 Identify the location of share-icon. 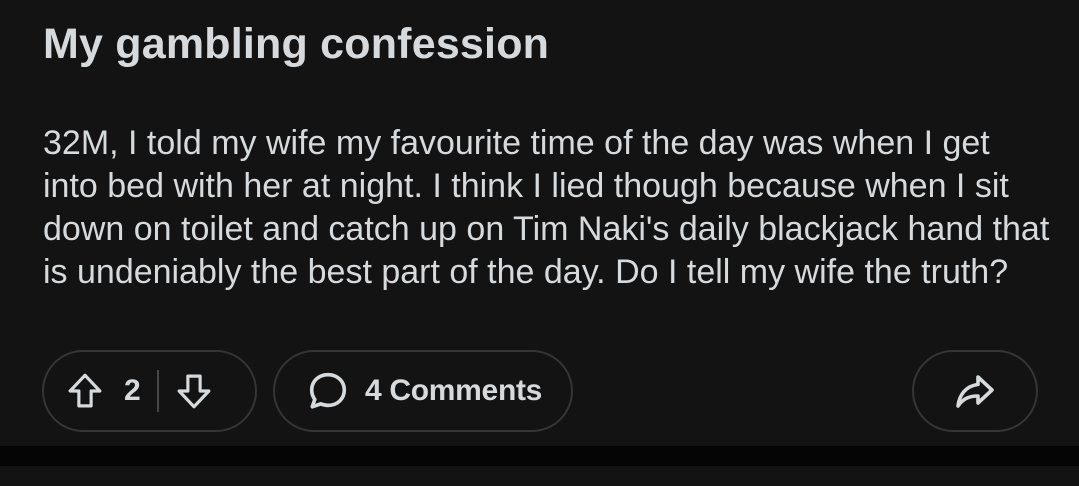
(975, 391).